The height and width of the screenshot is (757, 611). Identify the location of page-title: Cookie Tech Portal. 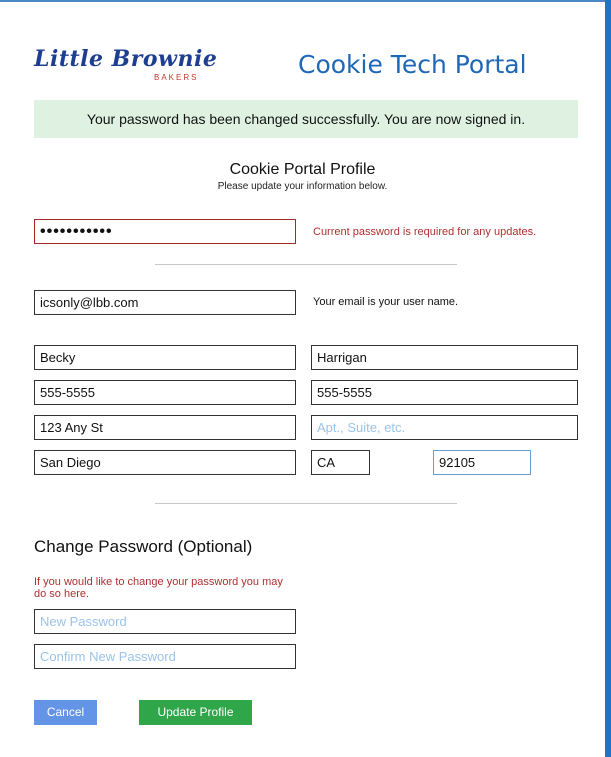
(412, 64).